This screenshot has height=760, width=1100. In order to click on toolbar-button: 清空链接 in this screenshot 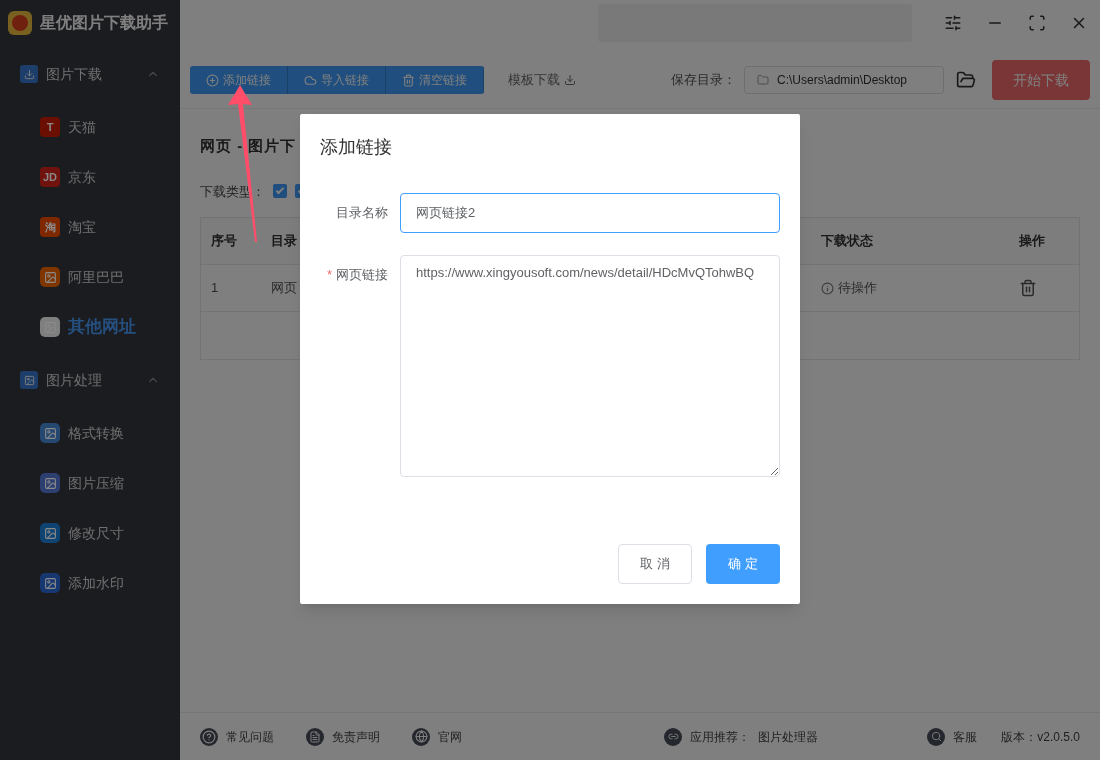, I will do `click(435, 80)`.